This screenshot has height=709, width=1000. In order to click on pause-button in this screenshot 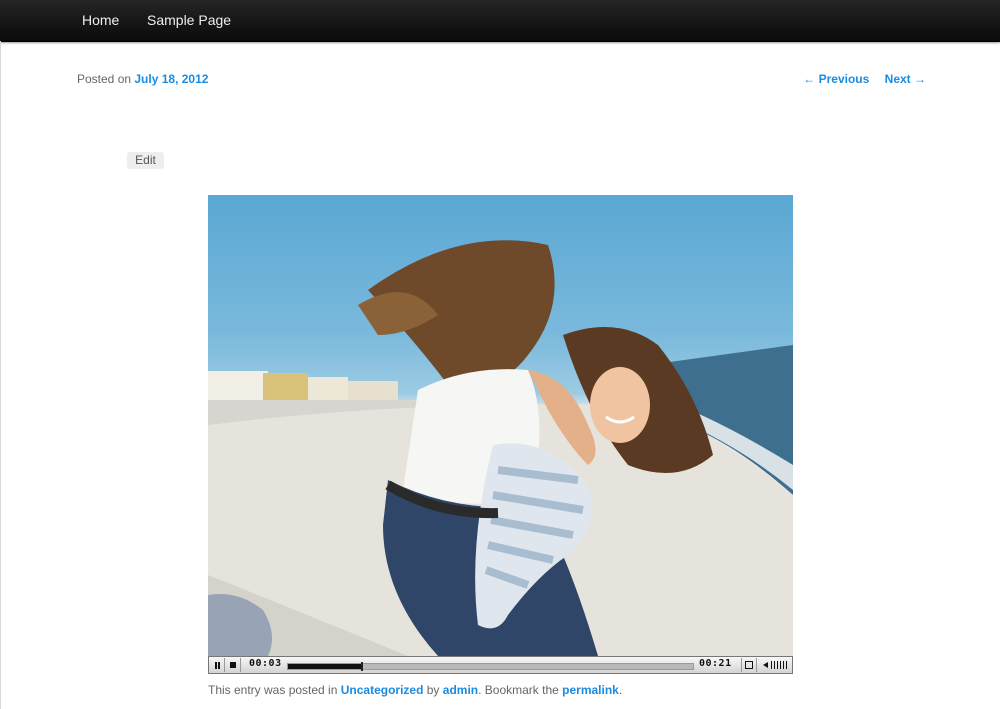, I will do `click(217, 665)`.